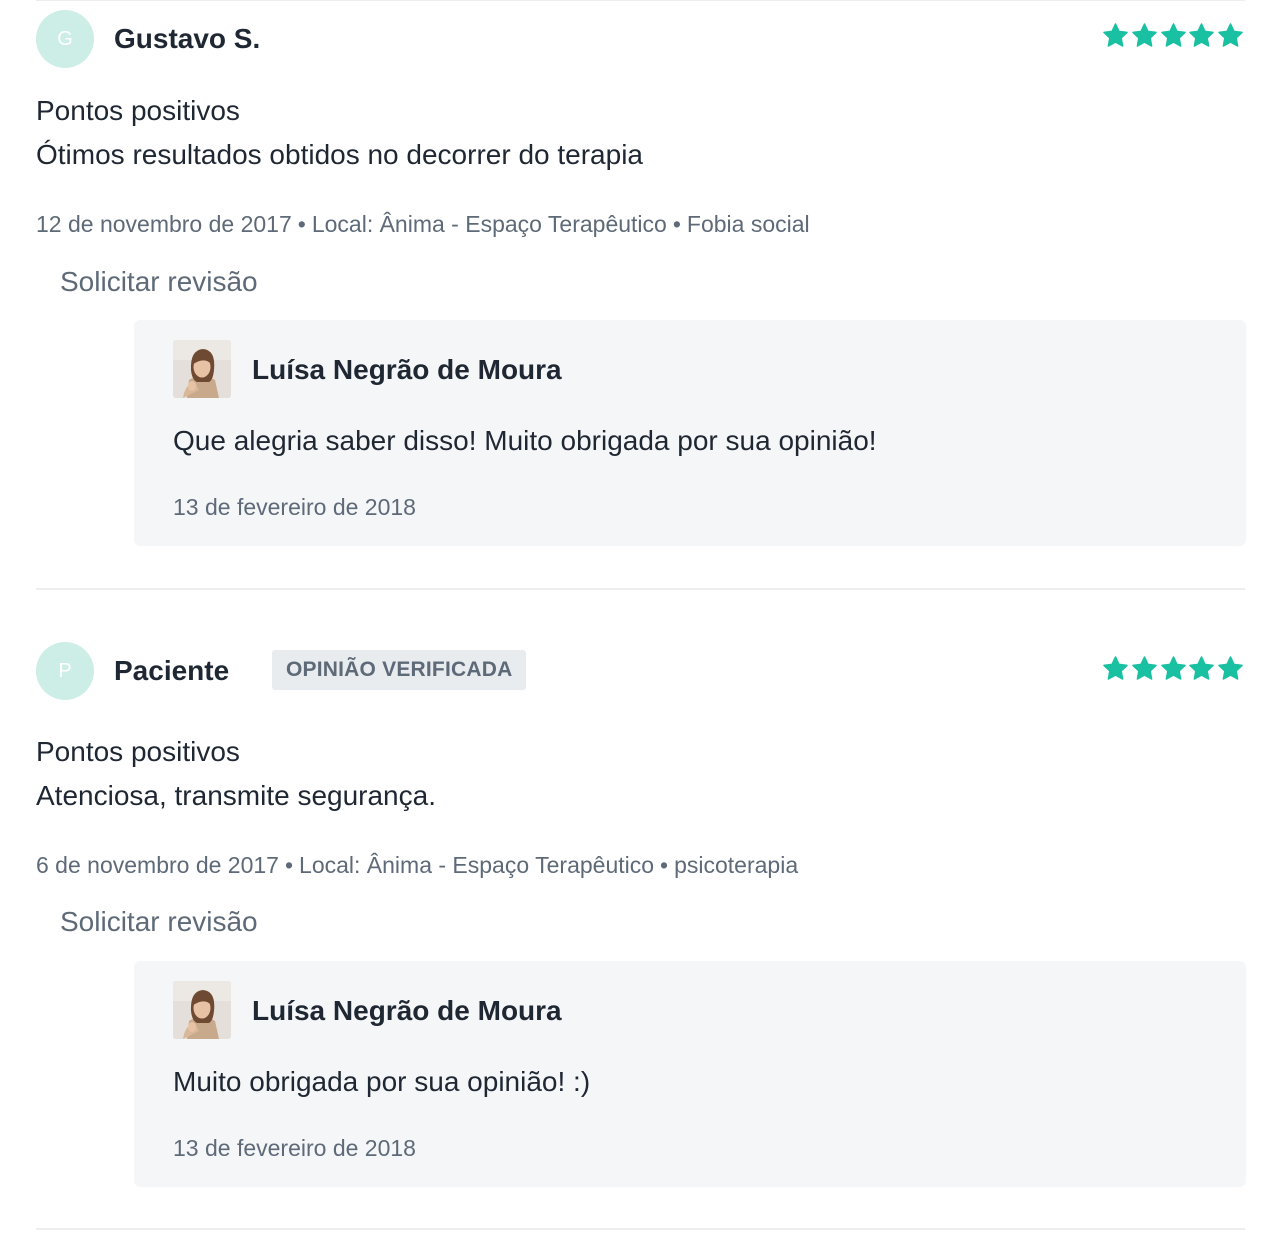 This screenshot has width=1280, height=1240. Describe the element at coordinates (399, 670) in the screenshot. I see `verified-badge: OPINIÃO VERIFICADA` at that location.